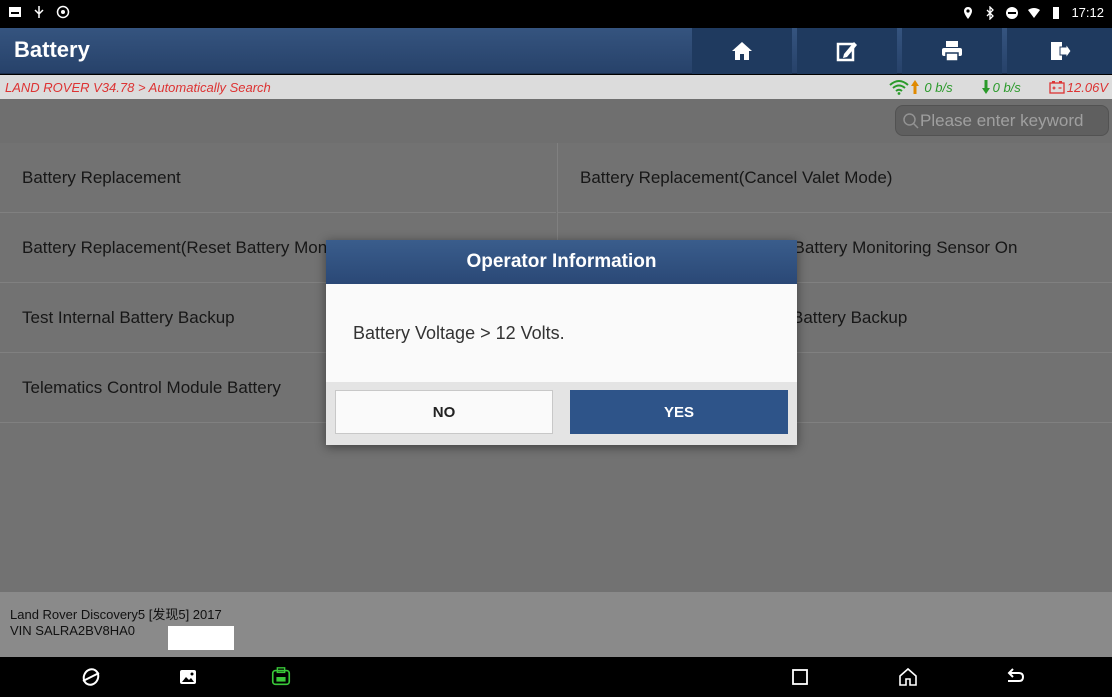 The height and width of the screenshot is (697, 1112). I want to click on dnd-icon, so click(1012, 12).